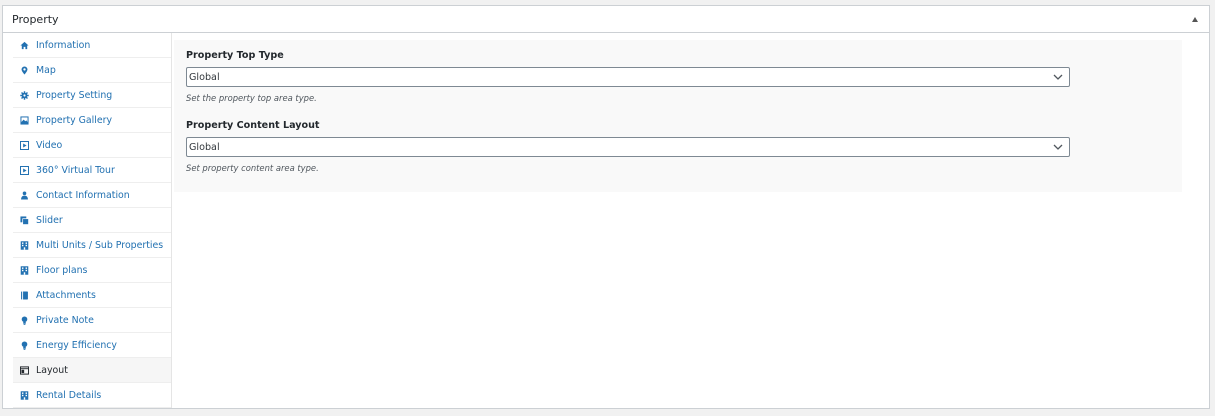  What do you see at coordinates (252, 168) in the screenshot?
I see `property-content-layout-description: Set property content area type.` at bounding box center [252, 168].